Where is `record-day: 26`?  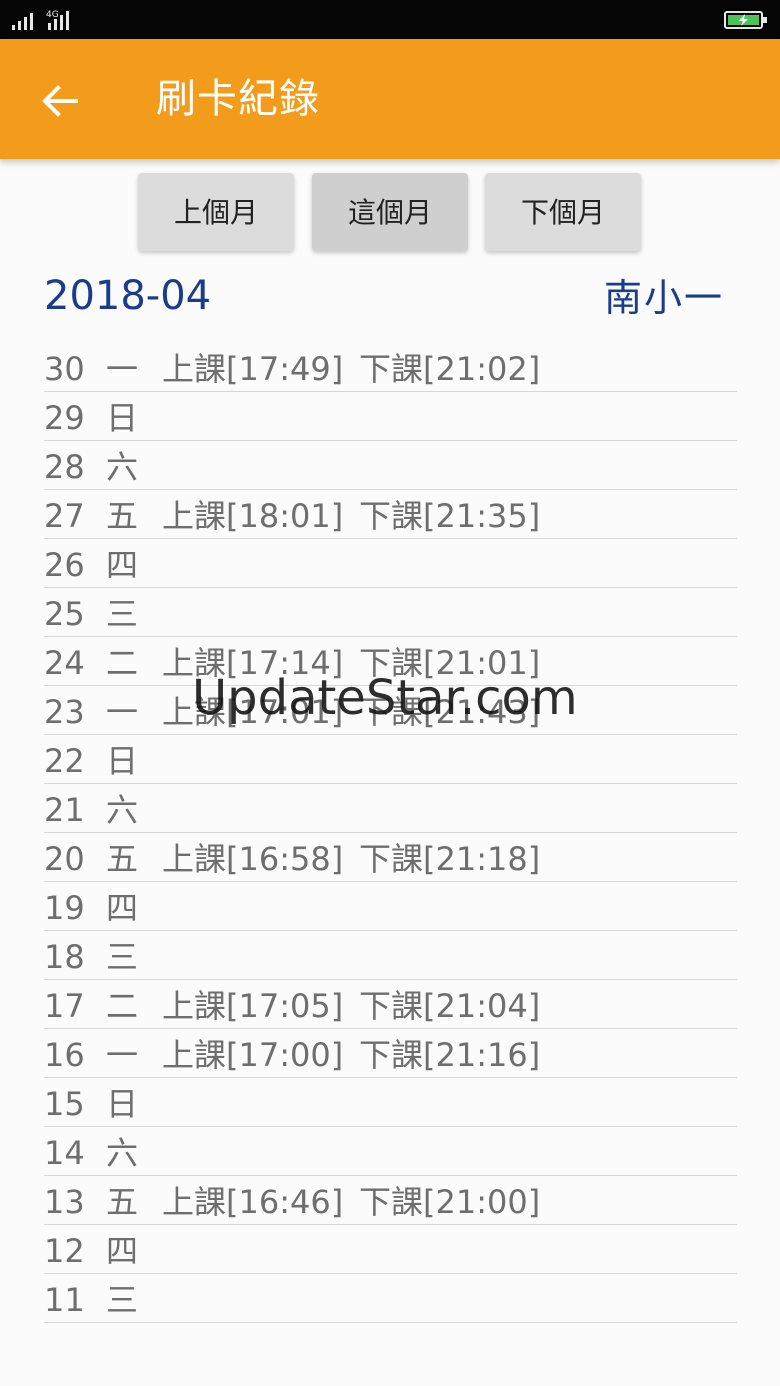
record-day: 26 is located at coordinates (64, 565).